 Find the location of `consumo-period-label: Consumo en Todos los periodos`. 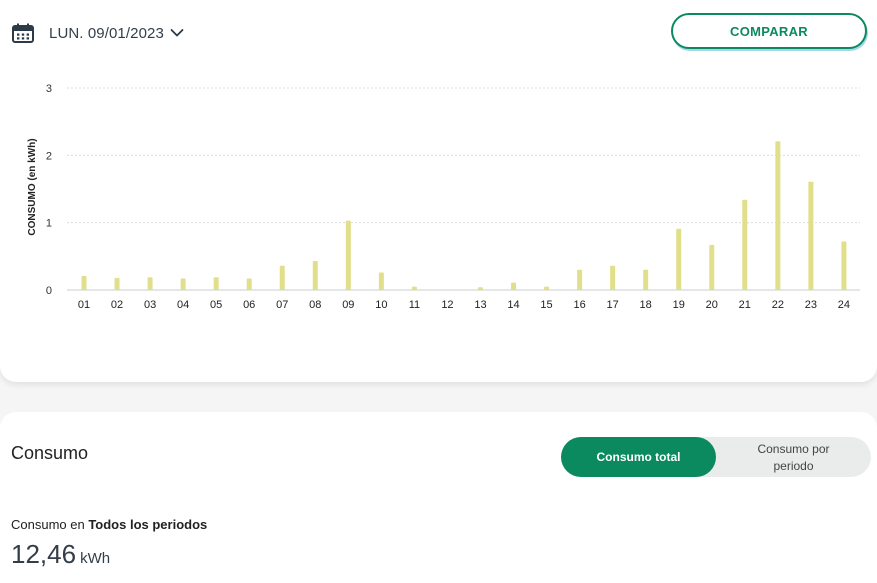

consumo-period-label: Consumo en Todos los periodos is located at coordinates (109, 524).